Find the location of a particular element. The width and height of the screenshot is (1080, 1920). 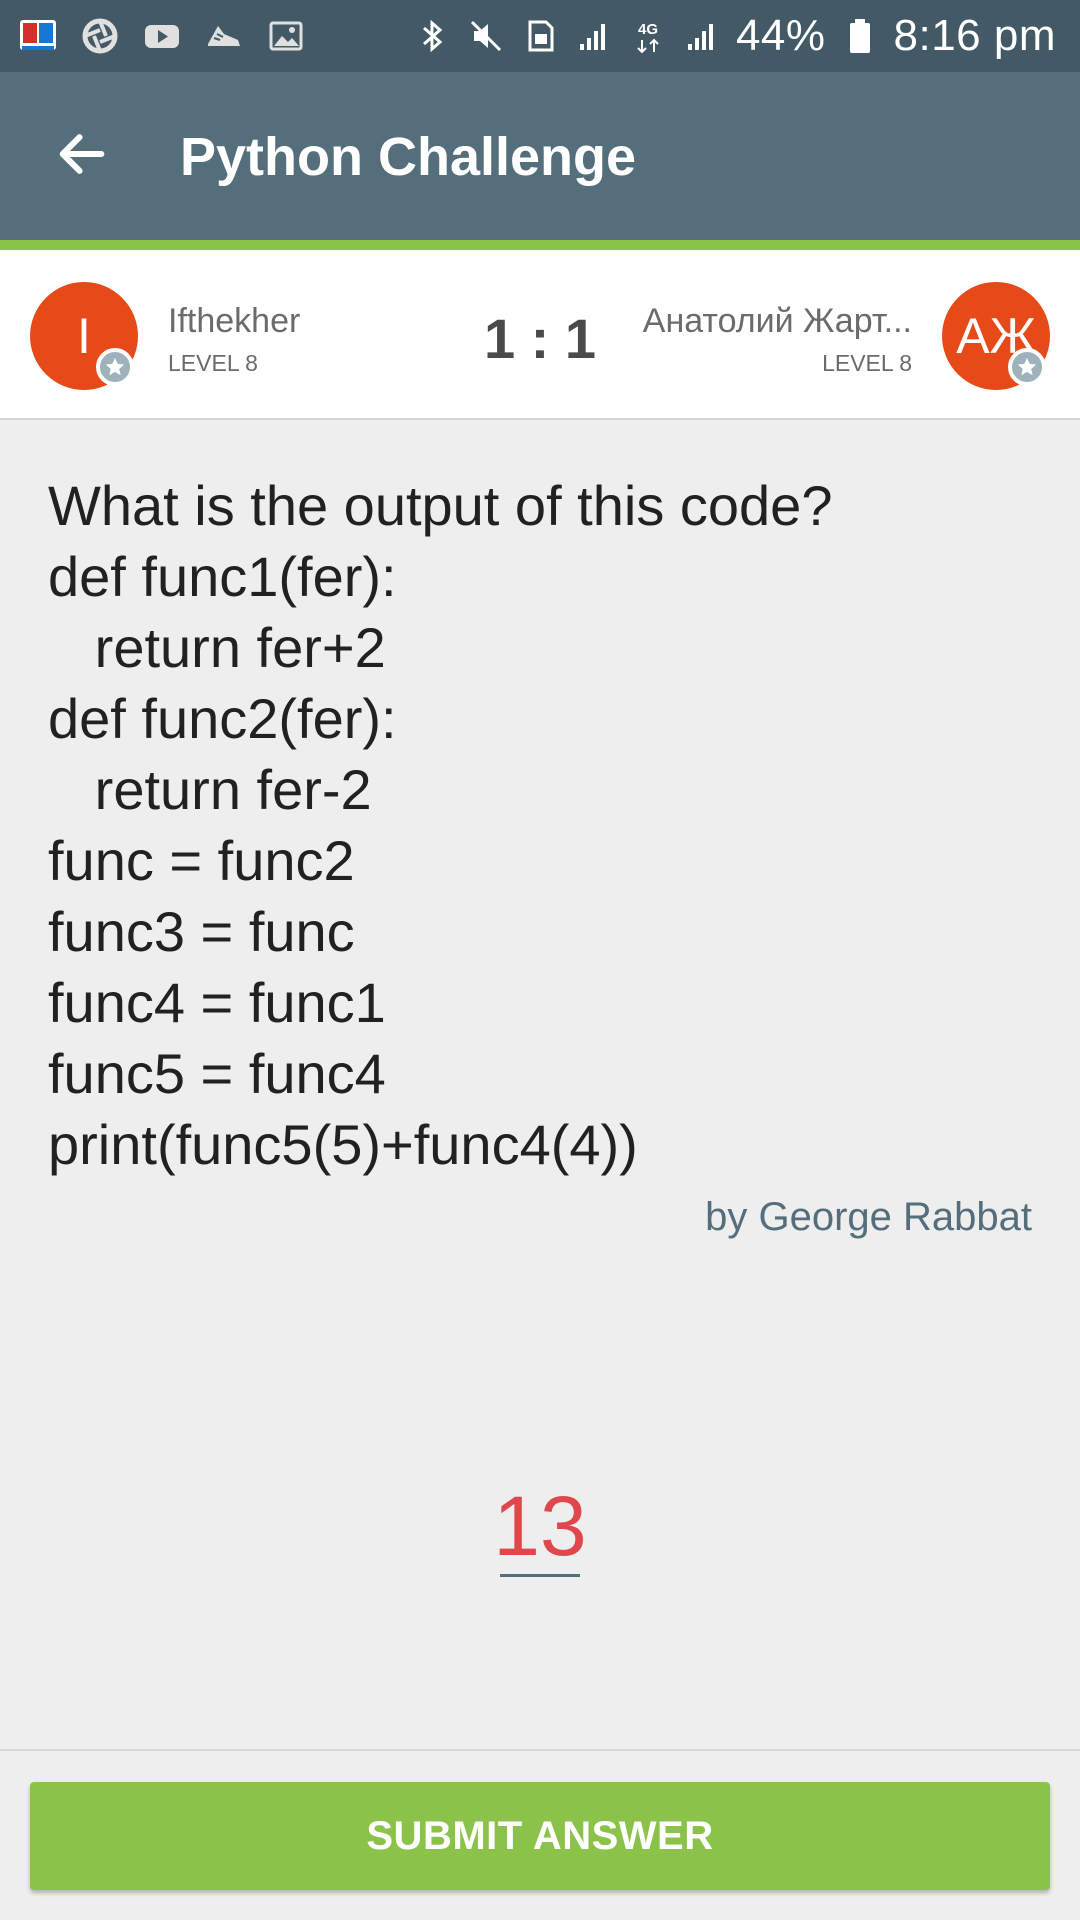

question-line: What is the output of this code? is located at coordinates (440, 505).